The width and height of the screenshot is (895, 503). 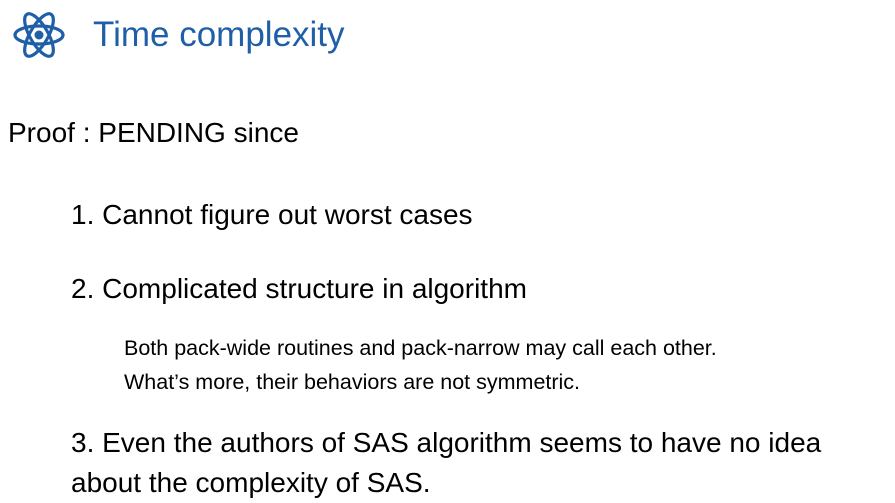 What do you see at coordinates (39, 35) in the screenshot?
I see `atom-icon` at bounding box center [39, 35].